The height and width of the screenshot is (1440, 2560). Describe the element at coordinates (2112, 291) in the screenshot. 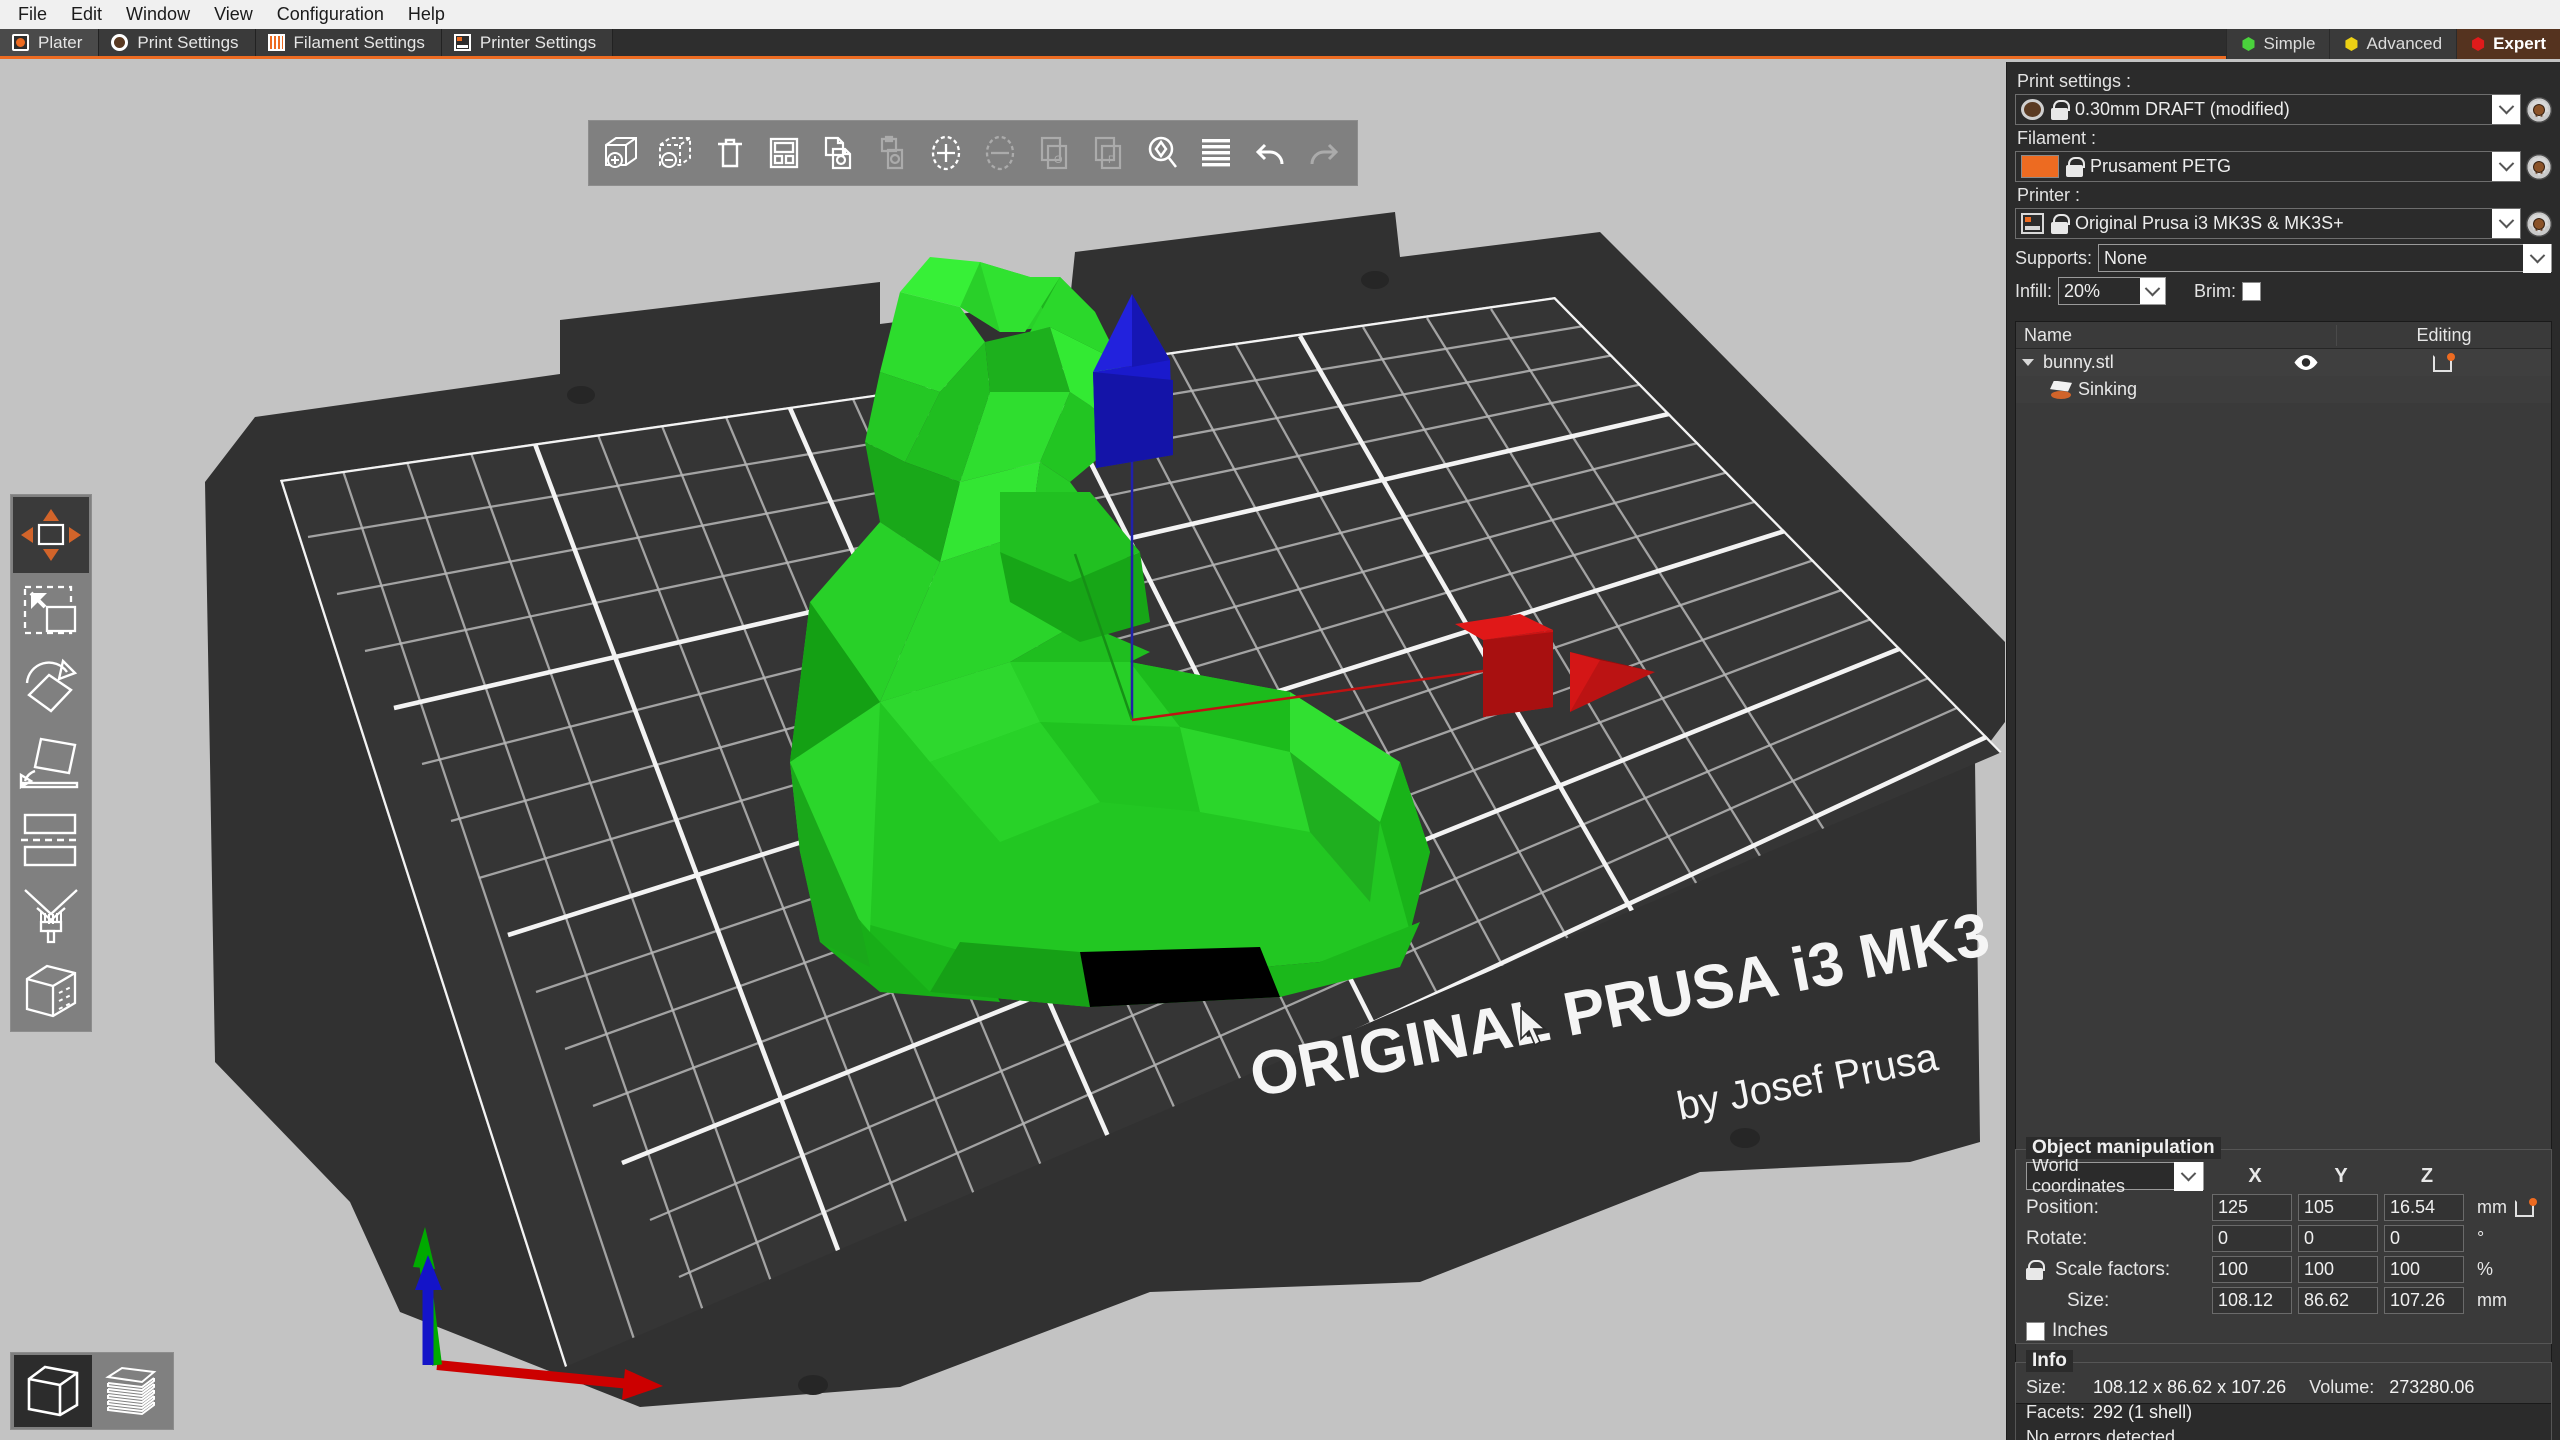

I see `infill-combo: 20%` at that location.